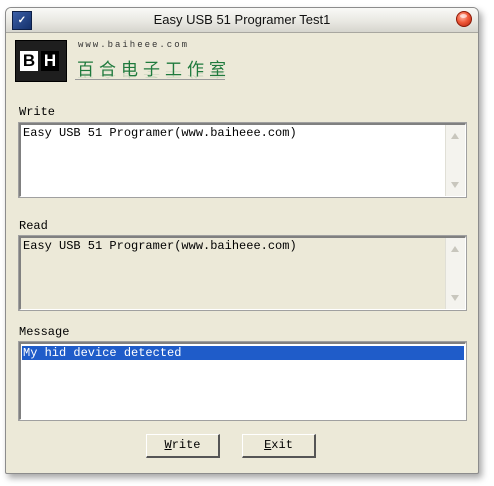  I want to click on write-textbox: Easy USB 51 Programer(www.baiheee.com), so click(242, 160).